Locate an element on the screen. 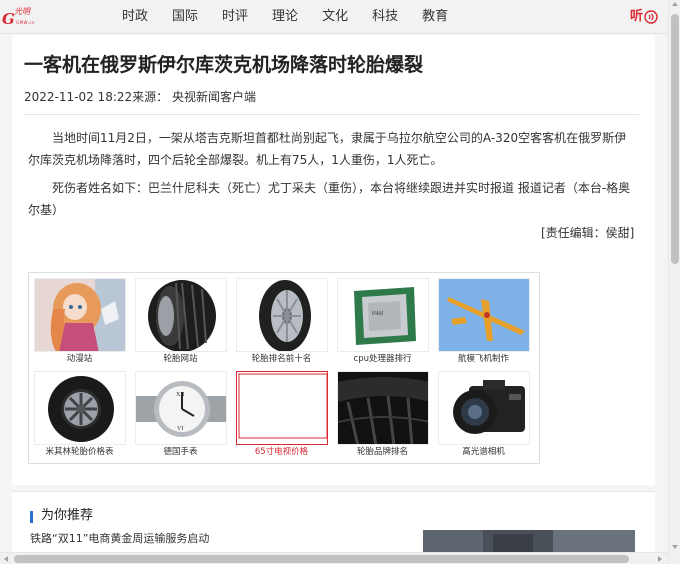 This screenshot has width=680, height=564. responsible-editor: [责任编辑：侯甜] is located at coordinates (588, 233).